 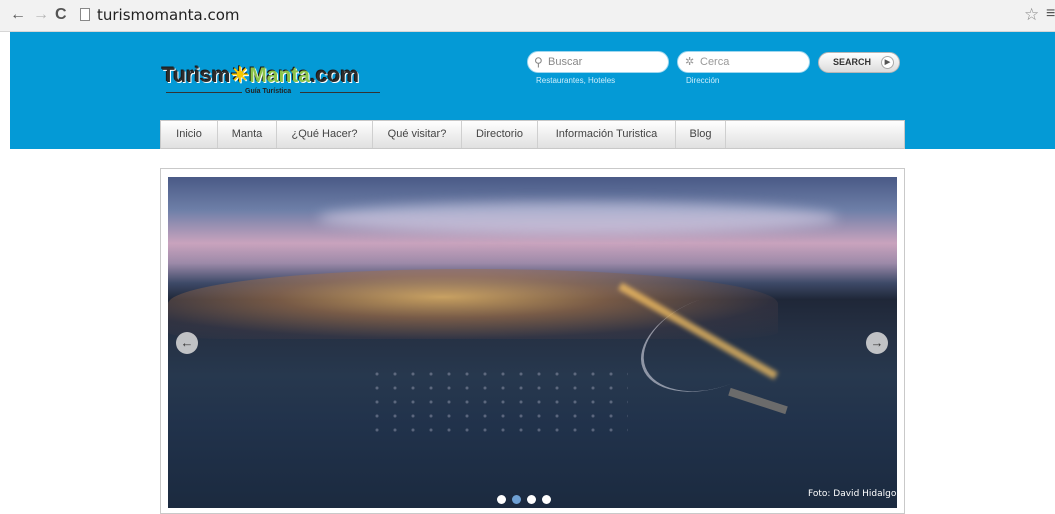 I want to click on forward-arrow-icon: →, so click(x=41, y=15).